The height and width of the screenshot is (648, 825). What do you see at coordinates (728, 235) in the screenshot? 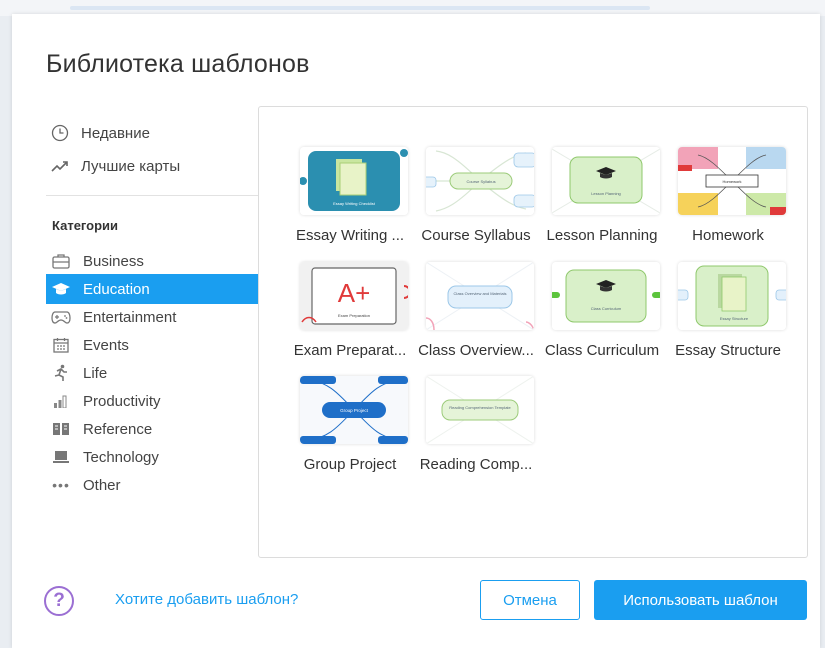
I see `template-label: Homework` at bounding box center [728, 235].